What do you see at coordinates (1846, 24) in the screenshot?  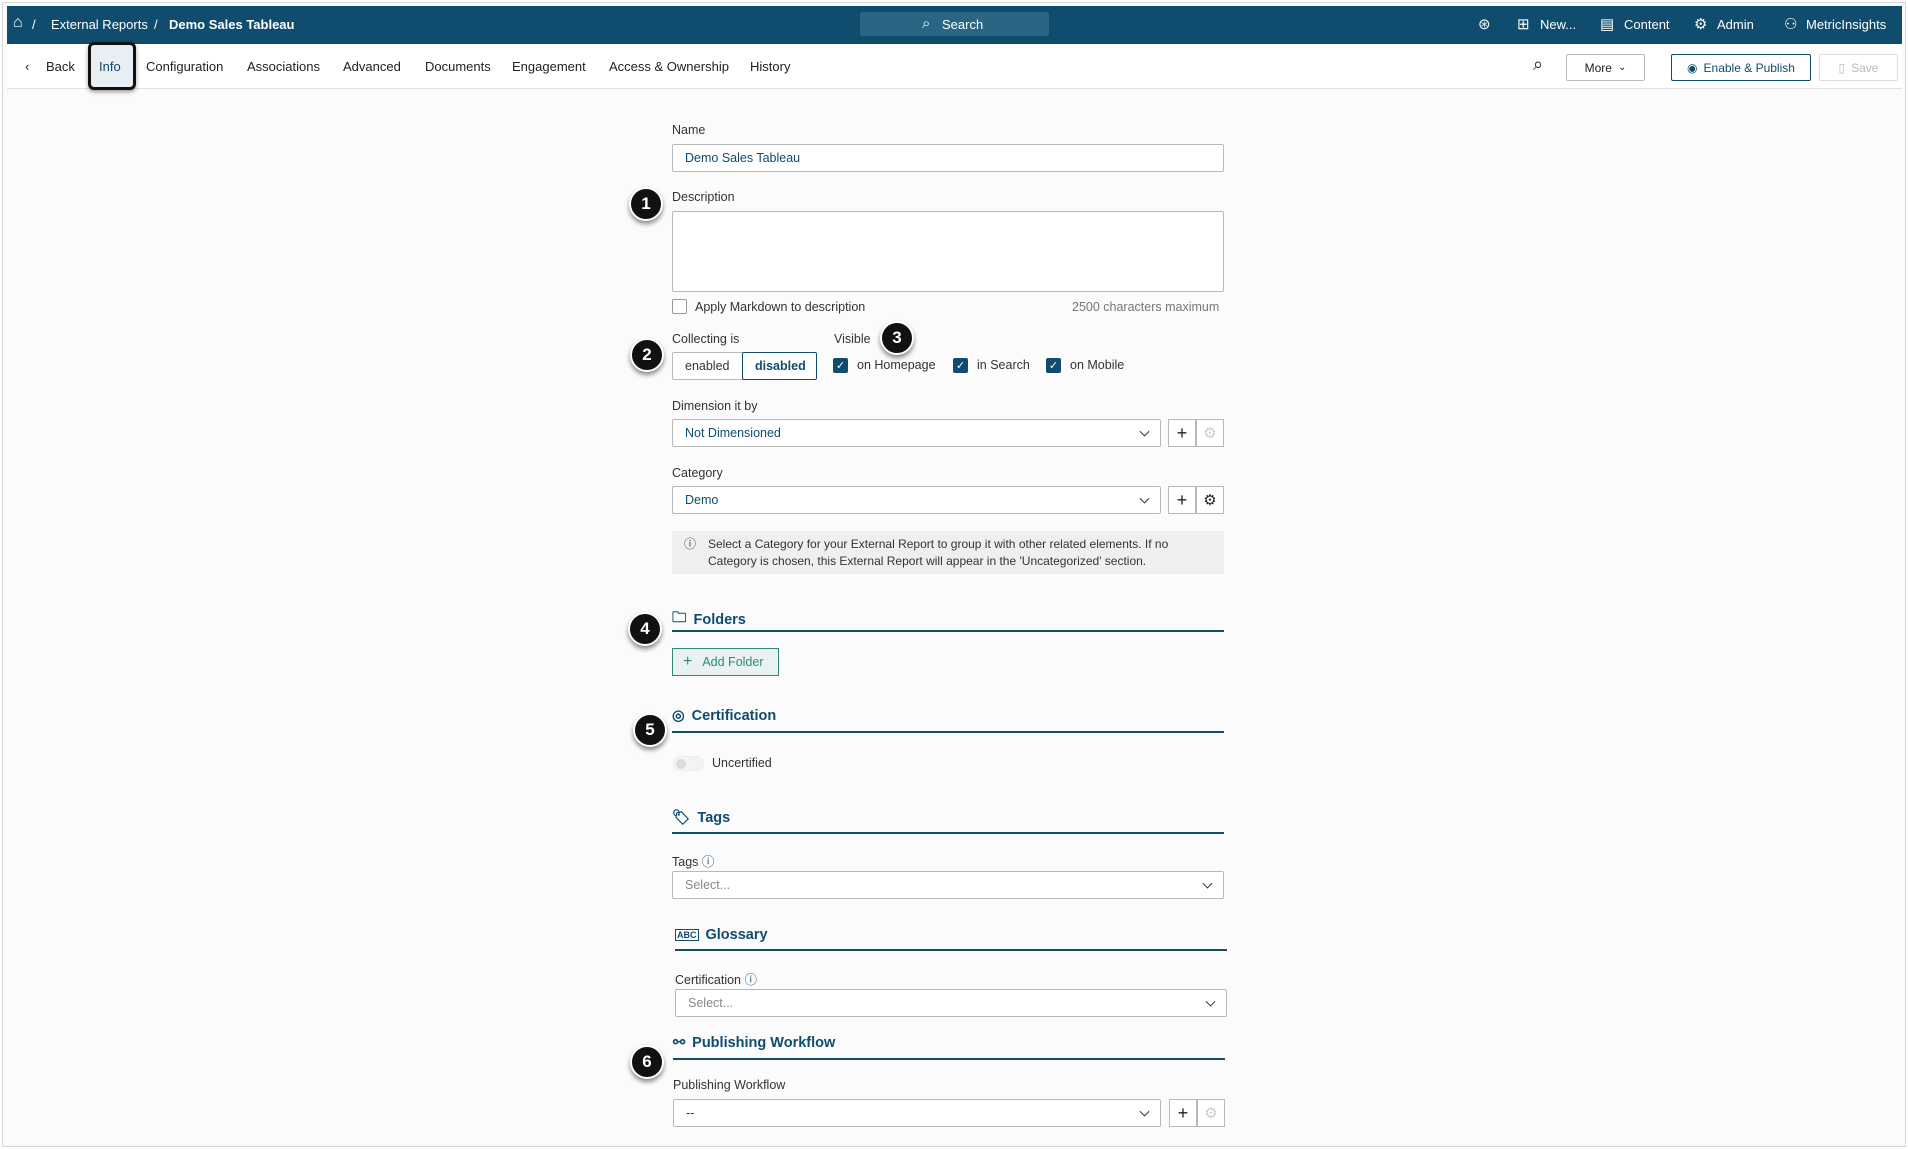 I see `user-menu: MetricInsights` at bounding box center [1846, 24].